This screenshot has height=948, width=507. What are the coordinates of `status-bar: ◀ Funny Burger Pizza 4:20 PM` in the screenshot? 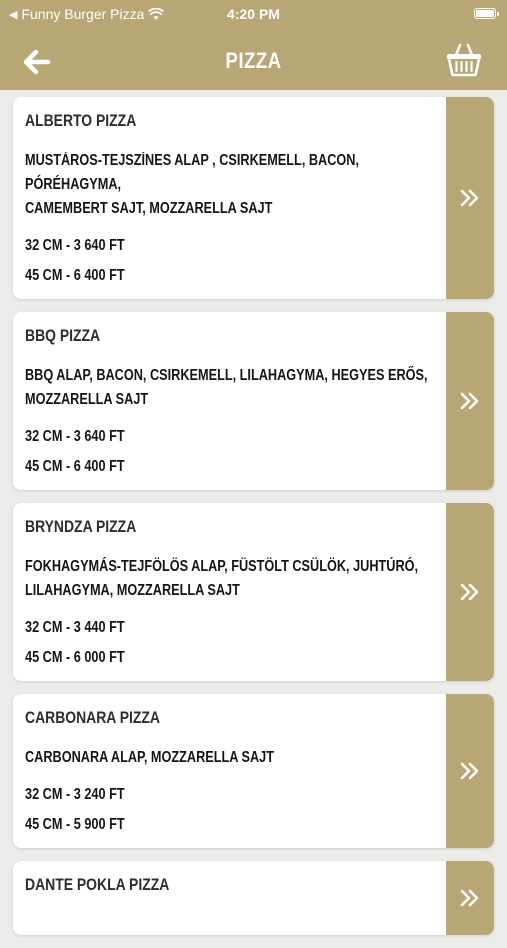 It's located at (253, 14).